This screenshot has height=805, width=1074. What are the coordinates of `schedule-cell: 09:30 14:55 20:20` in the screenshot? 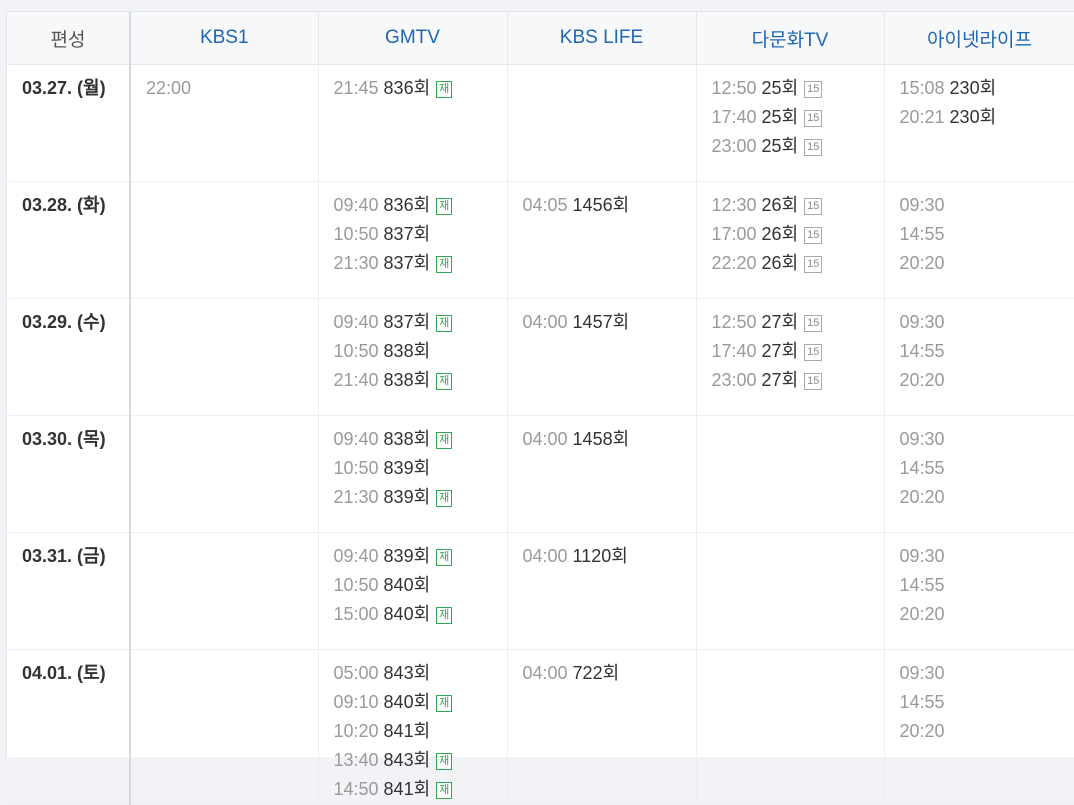 It's located at (979, 727).